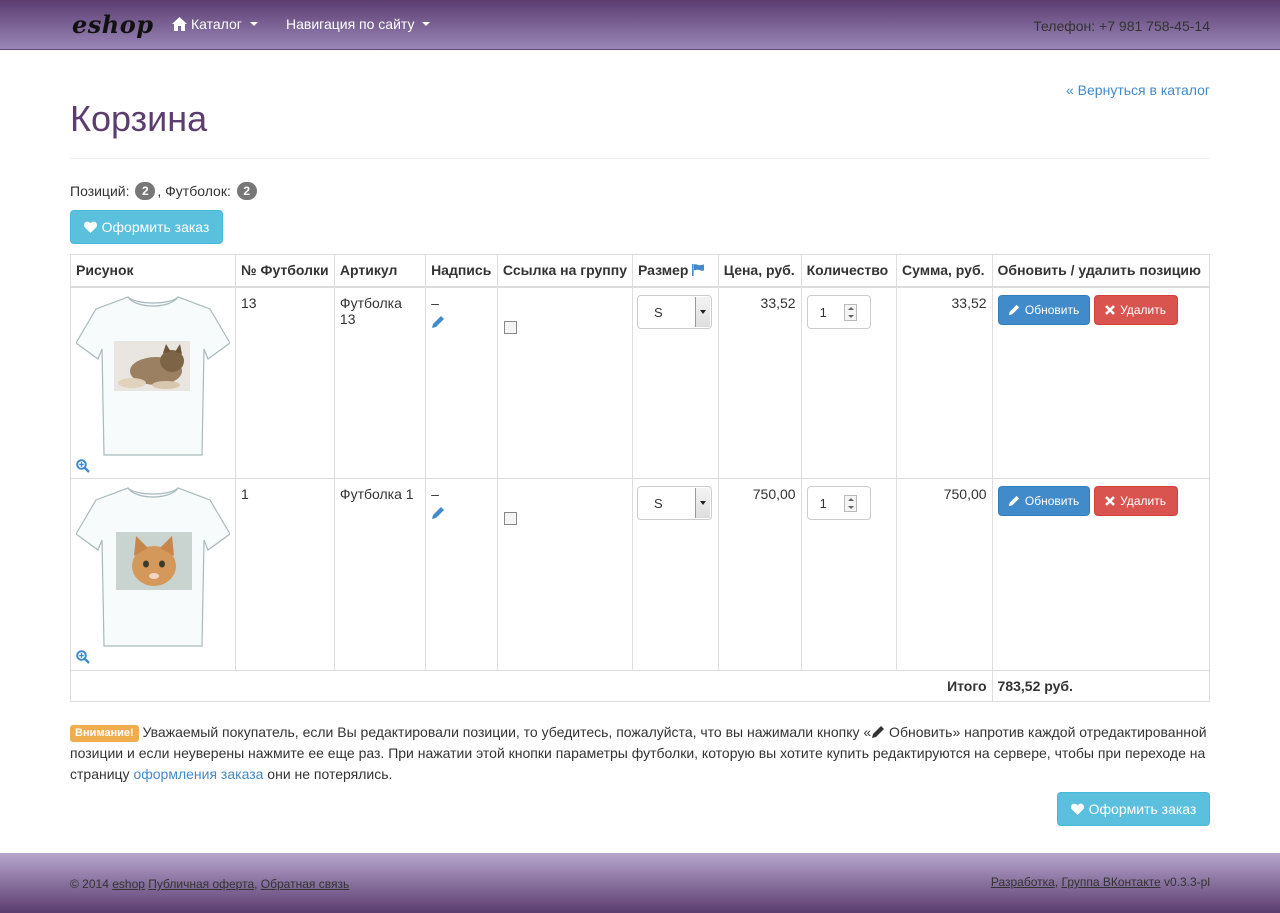  I want to click on divider, so click(640, 158).